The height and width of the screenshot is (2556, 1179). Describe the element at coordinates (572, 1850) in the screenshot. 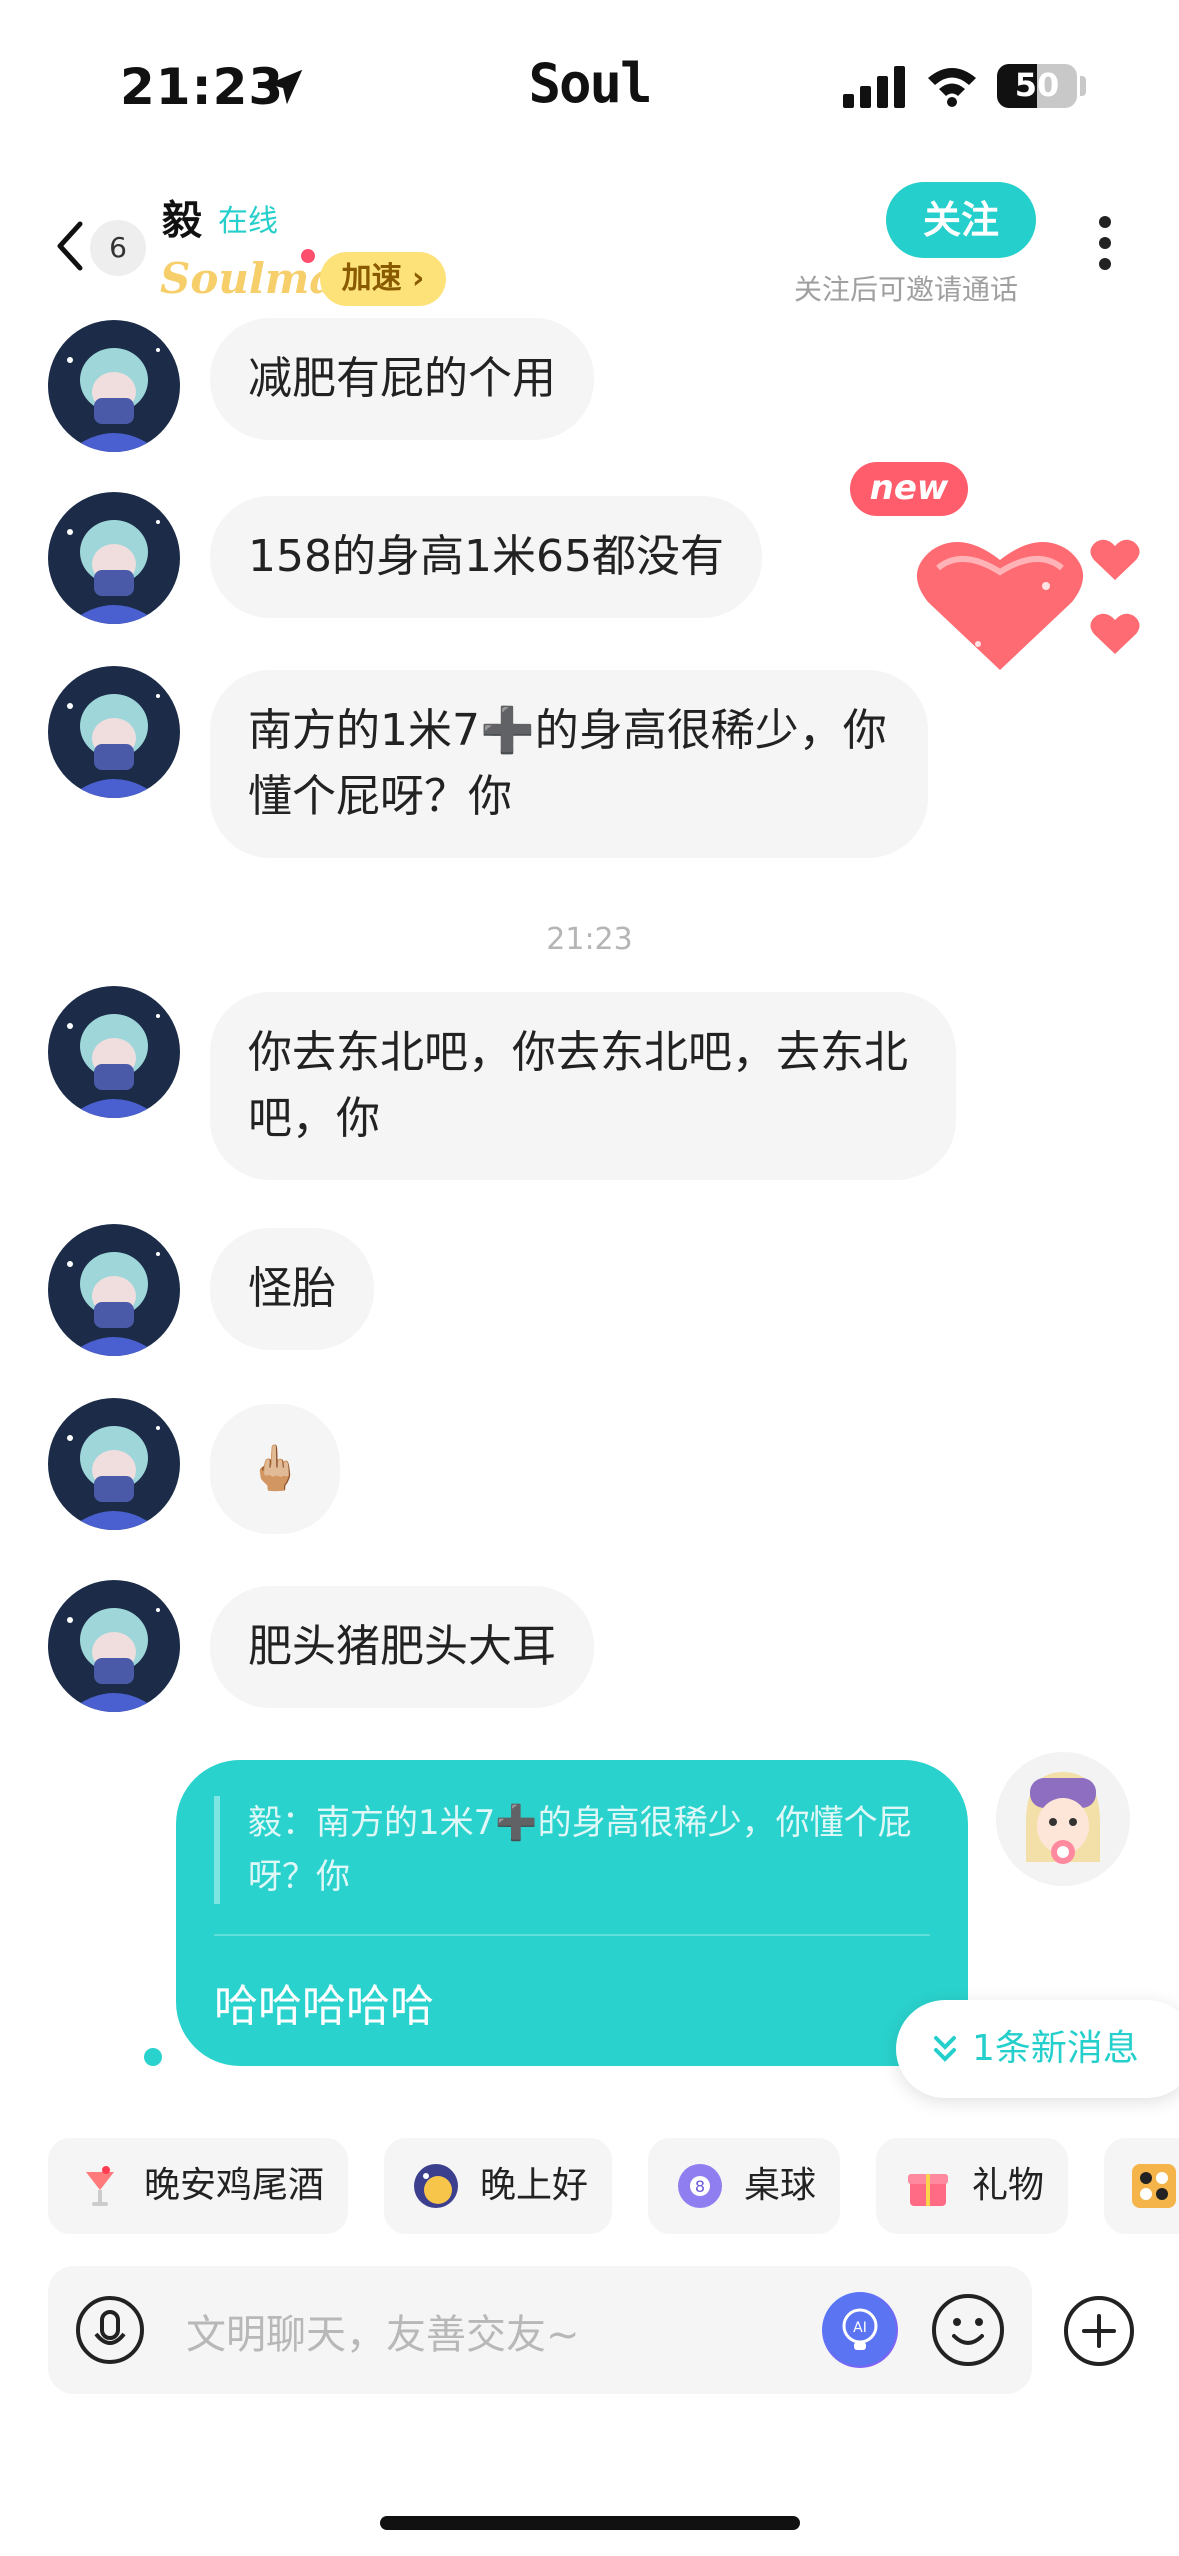

I see `quoted-message: 毅：南方的1米7➕的身高很稀少，你懂个屁呀？你` at that location.